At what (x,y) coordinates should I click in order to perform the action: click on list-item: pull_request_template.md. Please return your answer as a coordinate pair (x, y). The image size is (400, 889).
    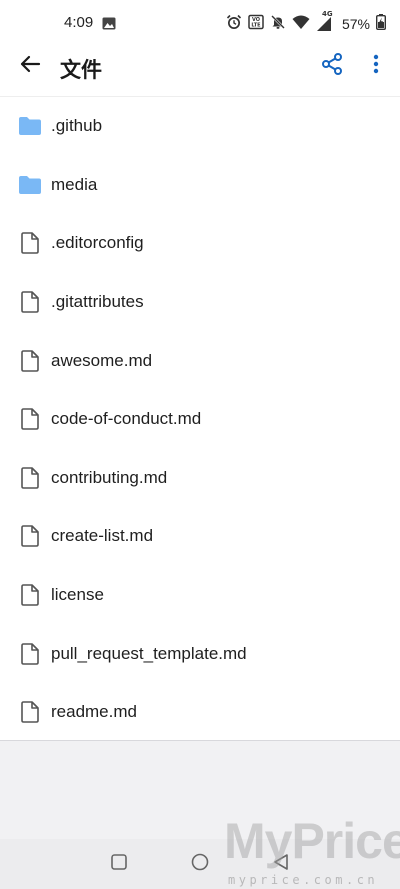
    Looking at the image, I should click on (200, 653).